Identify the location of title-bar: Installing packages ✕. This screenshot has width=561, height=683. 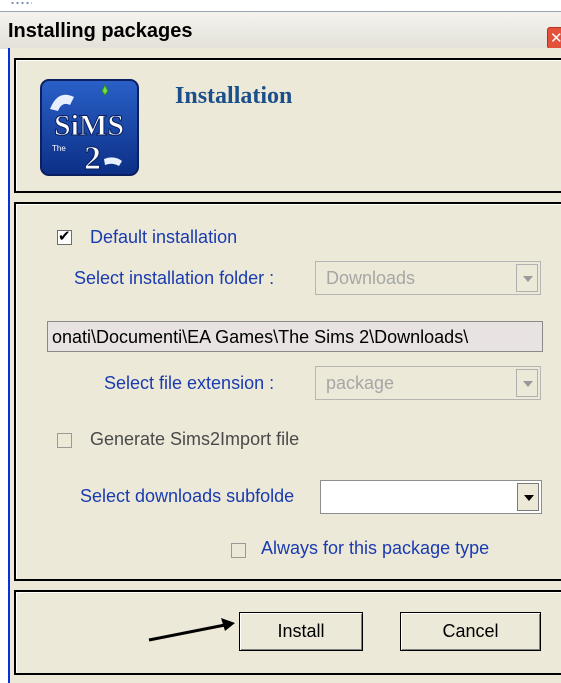
(280, 30).